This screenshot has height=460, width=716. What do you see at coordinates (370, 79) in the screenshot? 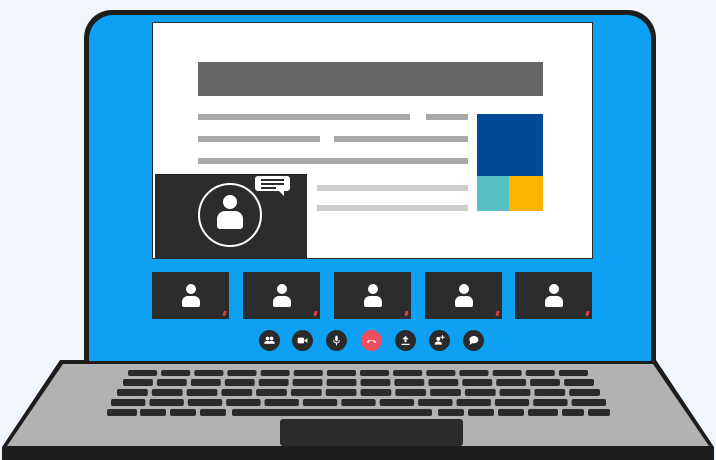
I see `document-header-block` at bounding box center [370, 79].